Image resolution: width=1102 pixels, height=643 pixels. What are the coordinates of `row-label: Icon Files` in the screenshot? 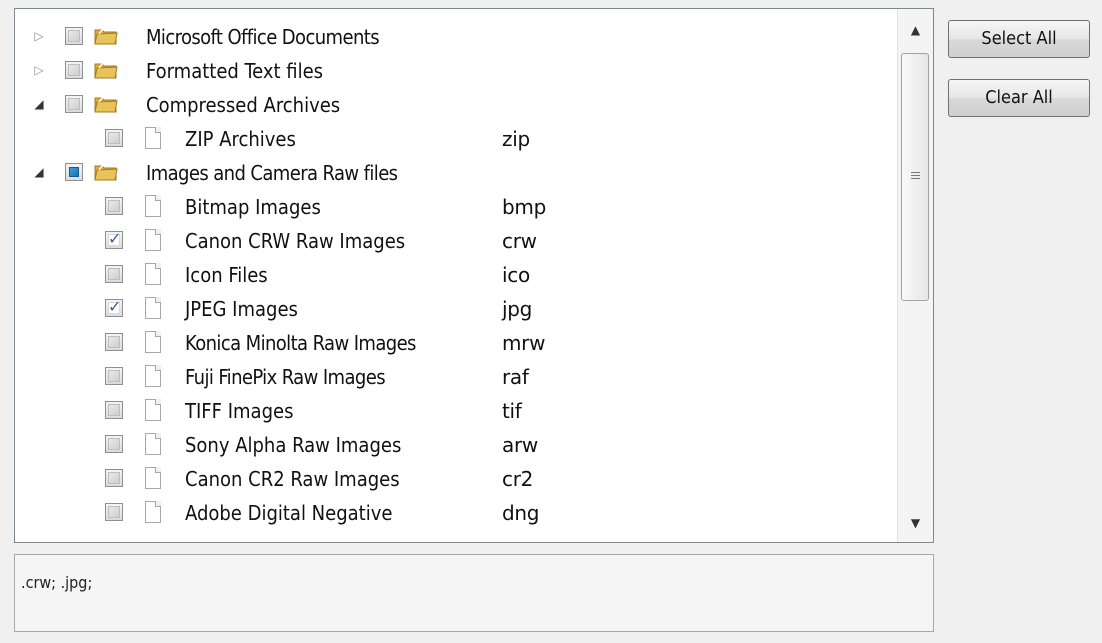 It's located at (226, 275).